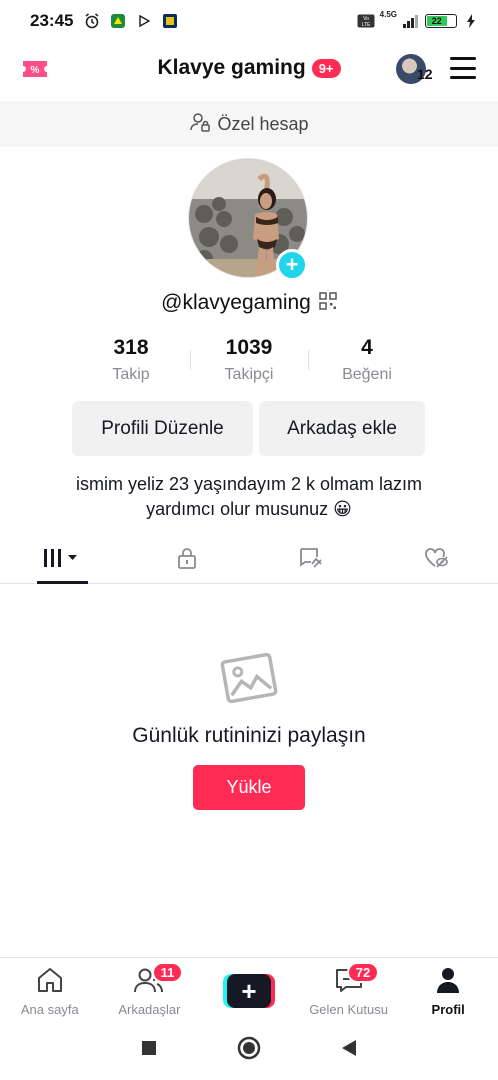  Describe the element at coordinates (131, 361) in the screenshot. I see `stat-following: 318 Takip` at that location.